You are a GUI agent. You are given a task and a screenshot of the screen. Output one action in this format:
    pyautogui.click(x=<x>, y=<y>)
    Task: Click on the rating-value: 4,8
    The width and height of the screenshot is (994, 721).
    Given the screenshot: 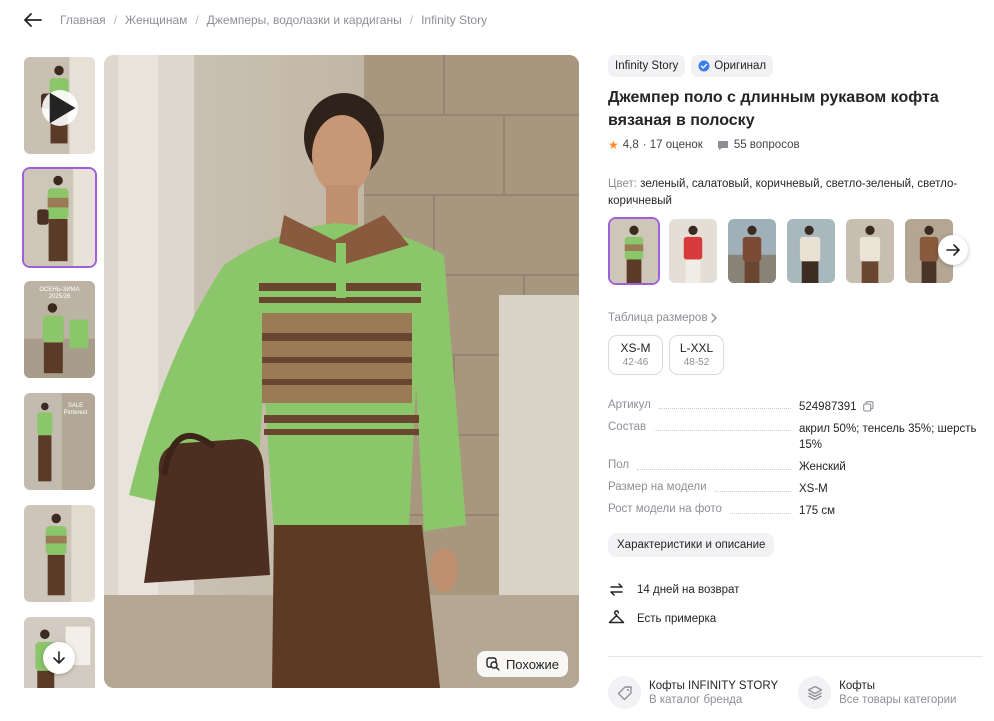 What is the action you would take?
    pyautogui.click(x=631, y=145)
    